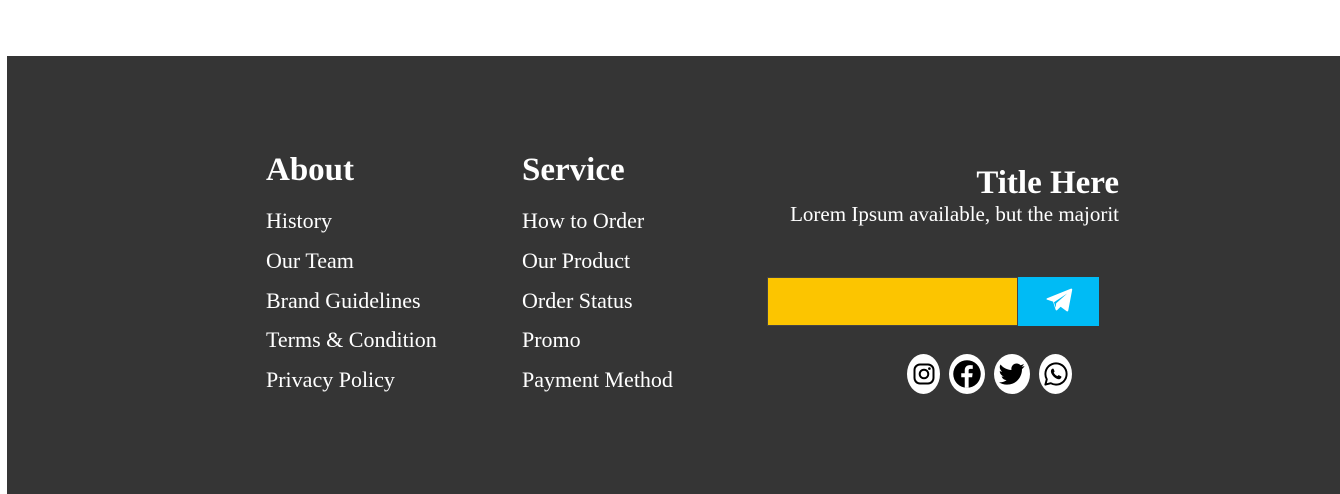  I want to click on service-link-how-to-order: How to Order, so click(597, 220).